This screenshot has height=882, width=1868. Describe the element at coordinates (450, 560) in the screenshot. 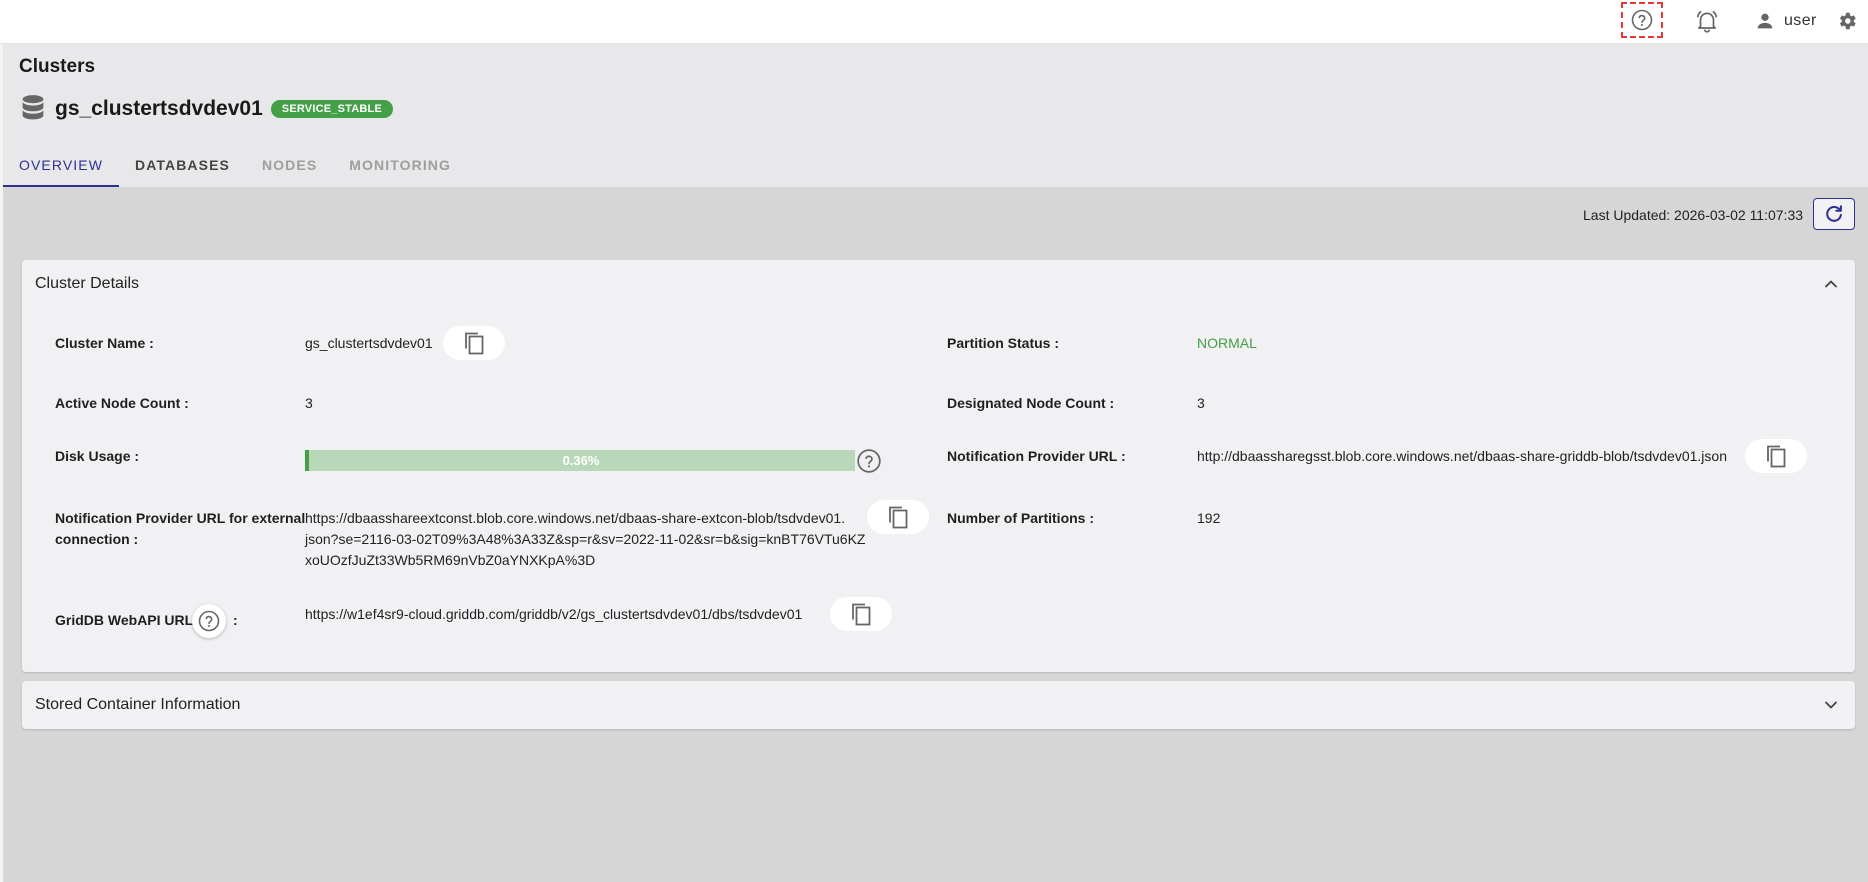

I see `external-url-line3: xoUOzfJuZt33Wb5RM69nVbZ0aYNXKpA%3D` at that location.